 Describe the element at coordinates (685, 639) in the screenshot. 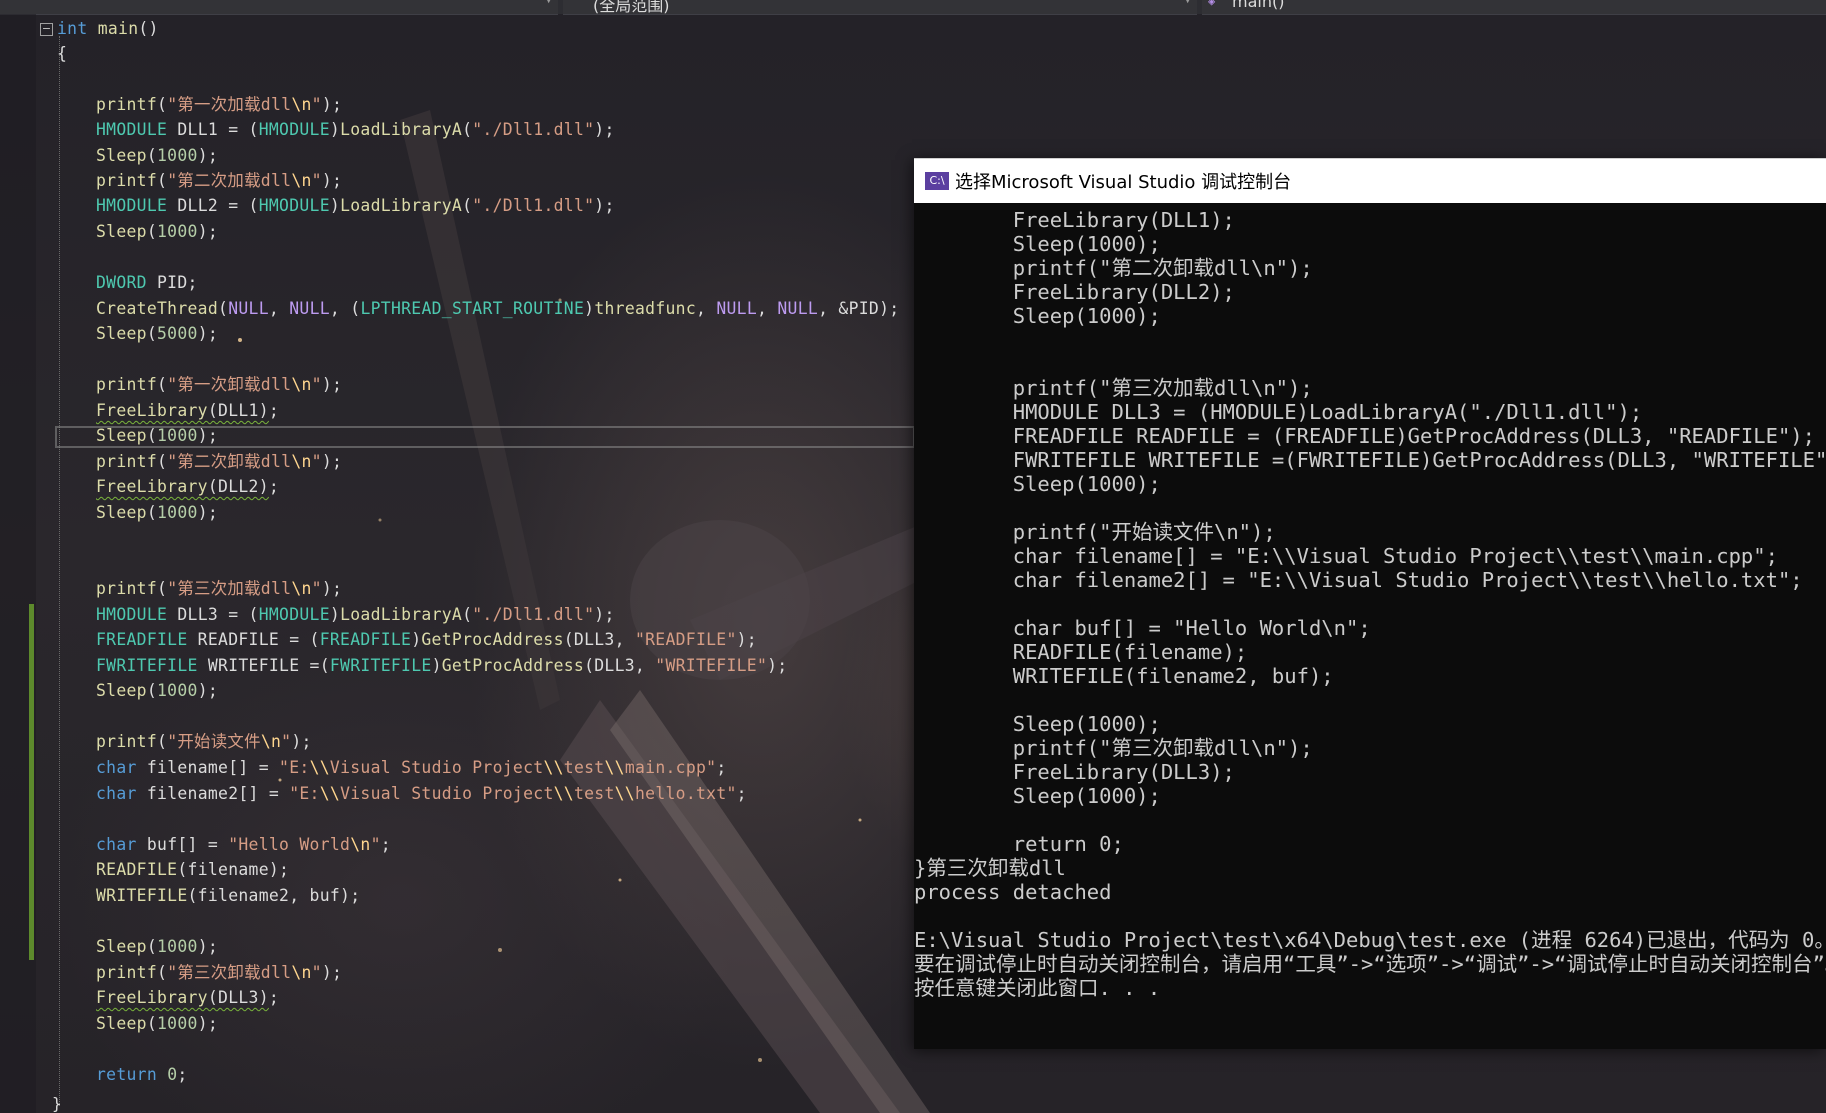

I see `code-token: "READFILE"` at that location.